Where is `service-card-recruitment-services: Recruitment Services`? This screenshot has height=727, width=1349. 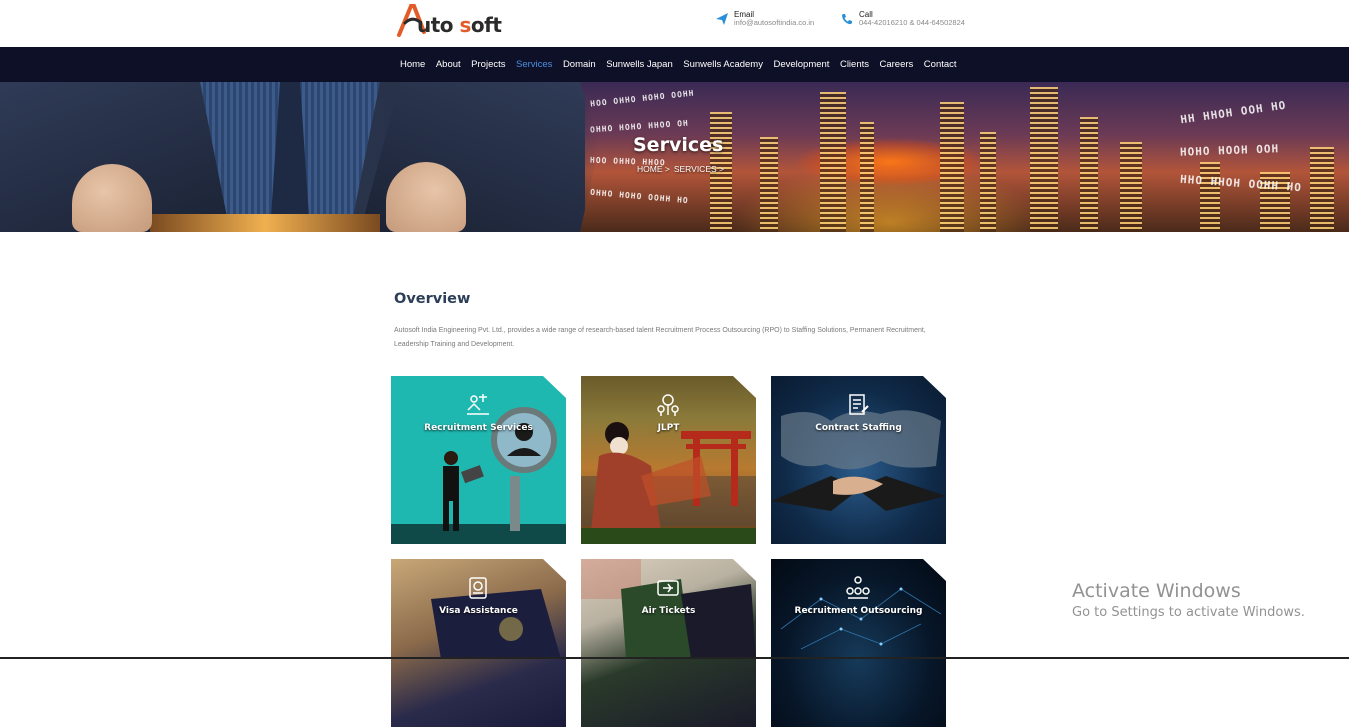
service-card-recruitment-services: Recruitment Services is located at coordinates (478, 460).